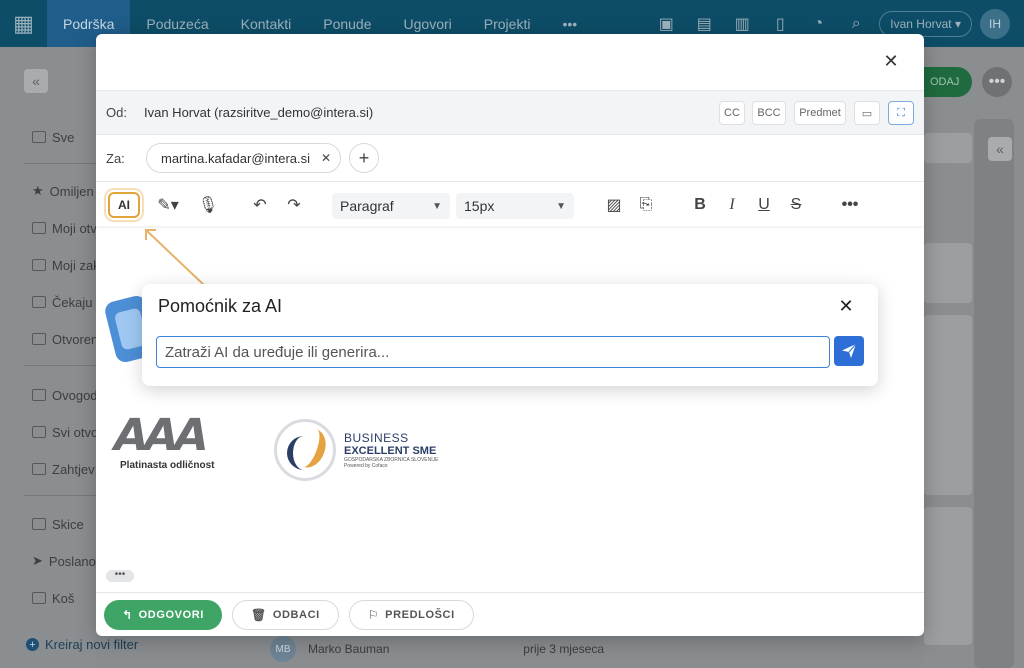 This screenshot has width=1024, height=668. I want to click on sidebar-item-moji-otvoreni: Moji otvo, so click(68, 228).